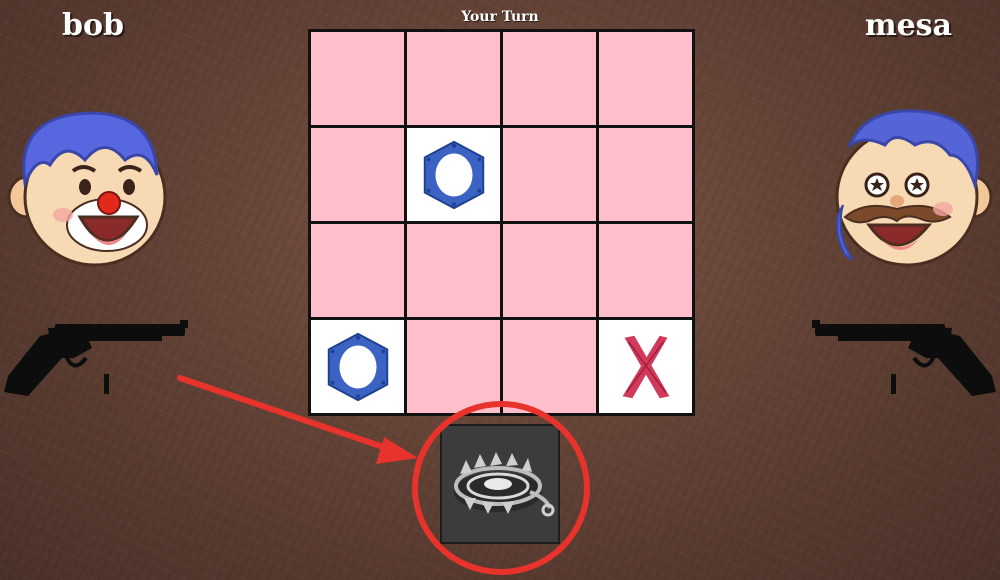  I want to click on x-mark-icon, so click(645, 366).